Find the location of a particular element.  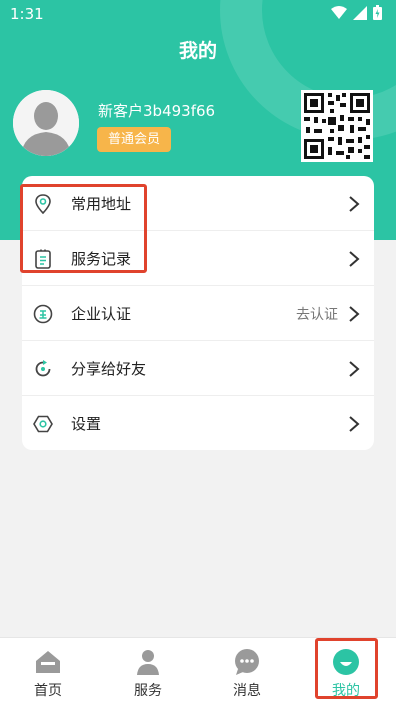

signal-icon is located at coordinates (360, 12).